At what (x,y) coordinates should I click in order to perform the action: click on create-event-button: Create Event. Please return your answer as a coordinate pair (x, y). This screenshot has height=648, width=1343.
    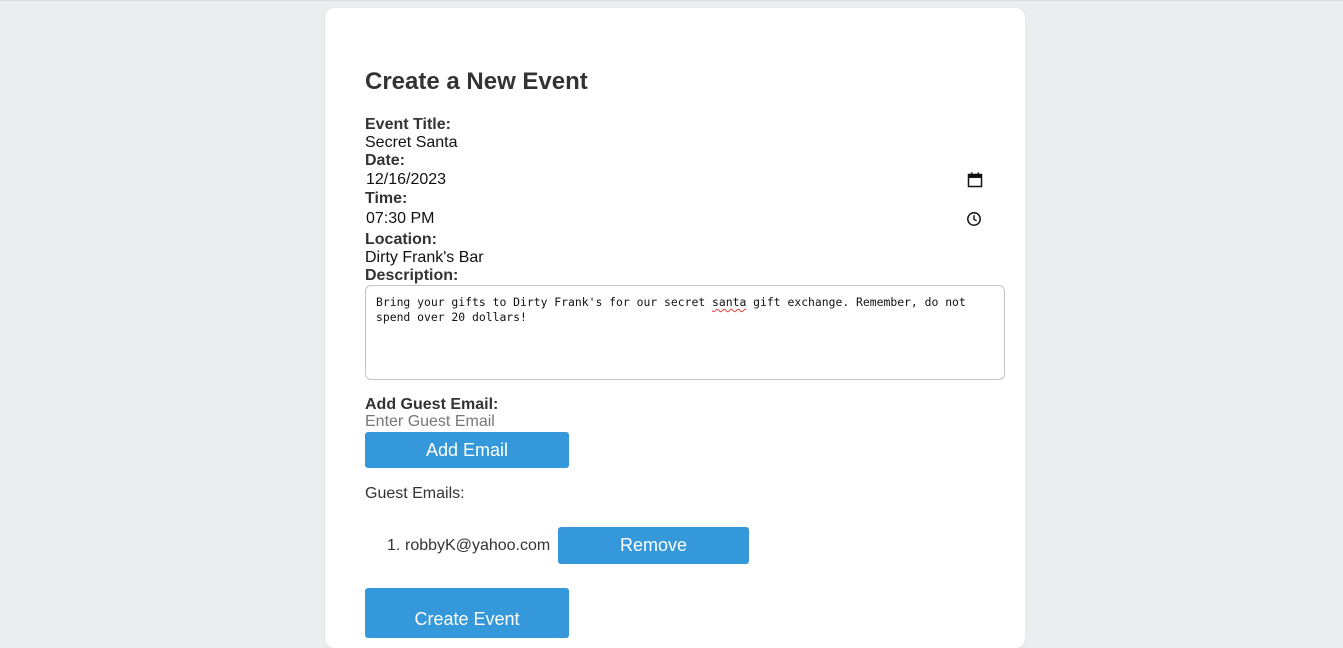
    Looking at the image, I should click on (467, 613).